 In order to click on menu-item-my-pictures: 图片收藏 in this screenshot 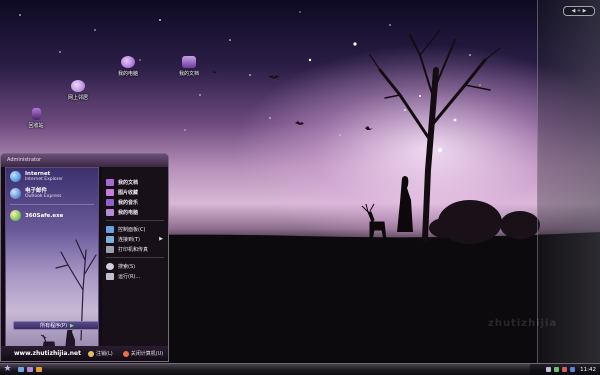, I will do `click(135, 192)`.